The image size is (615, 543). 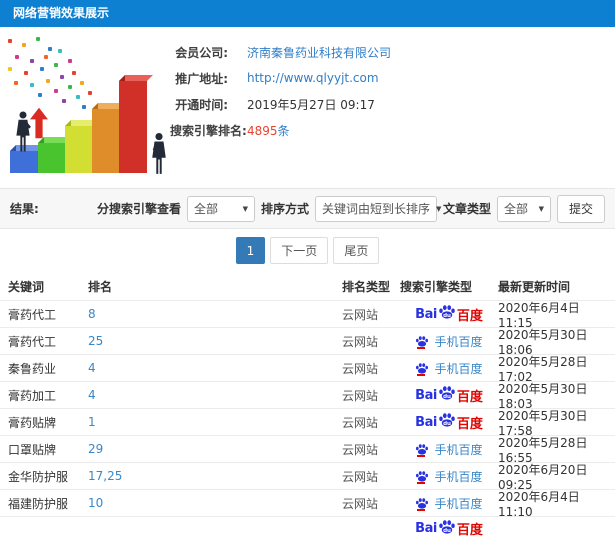 I want to click on chart-bar-green, so click(x=54, y=155).